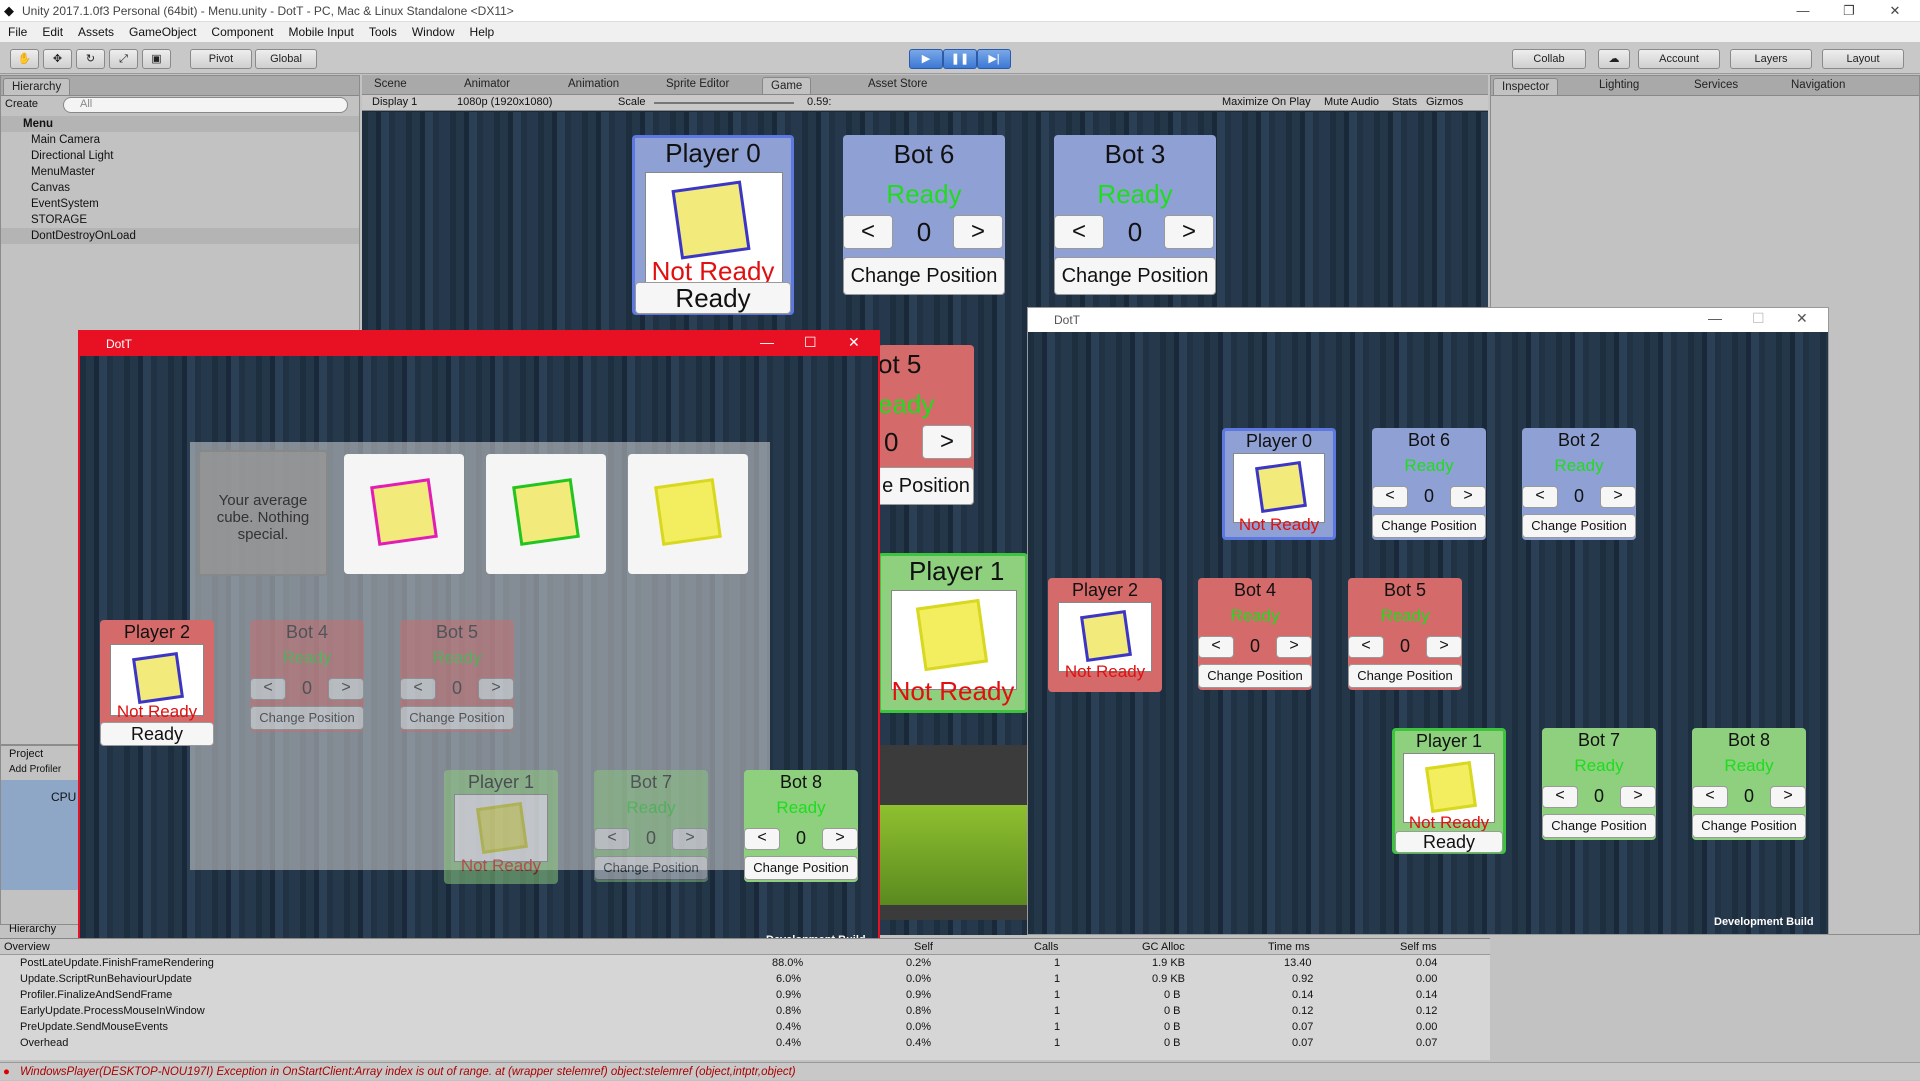  Describe the element at coordinates (37, 86) in the screenshot. I see `tab-hierarchy: Hierarchy` at that location.